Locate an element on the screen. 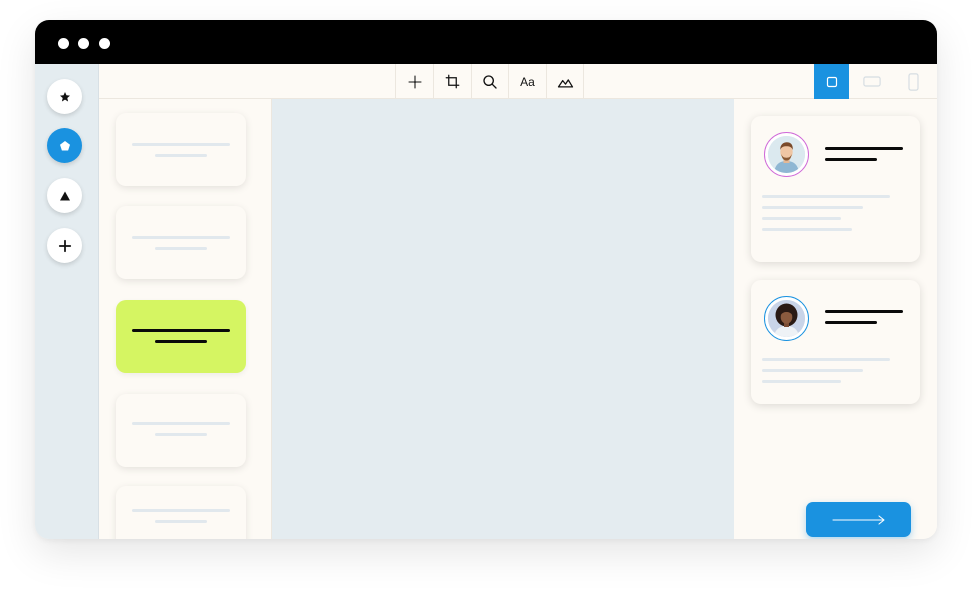 This screenshot has height=589, width=974. search-icon is located at coordinates (490, 81).